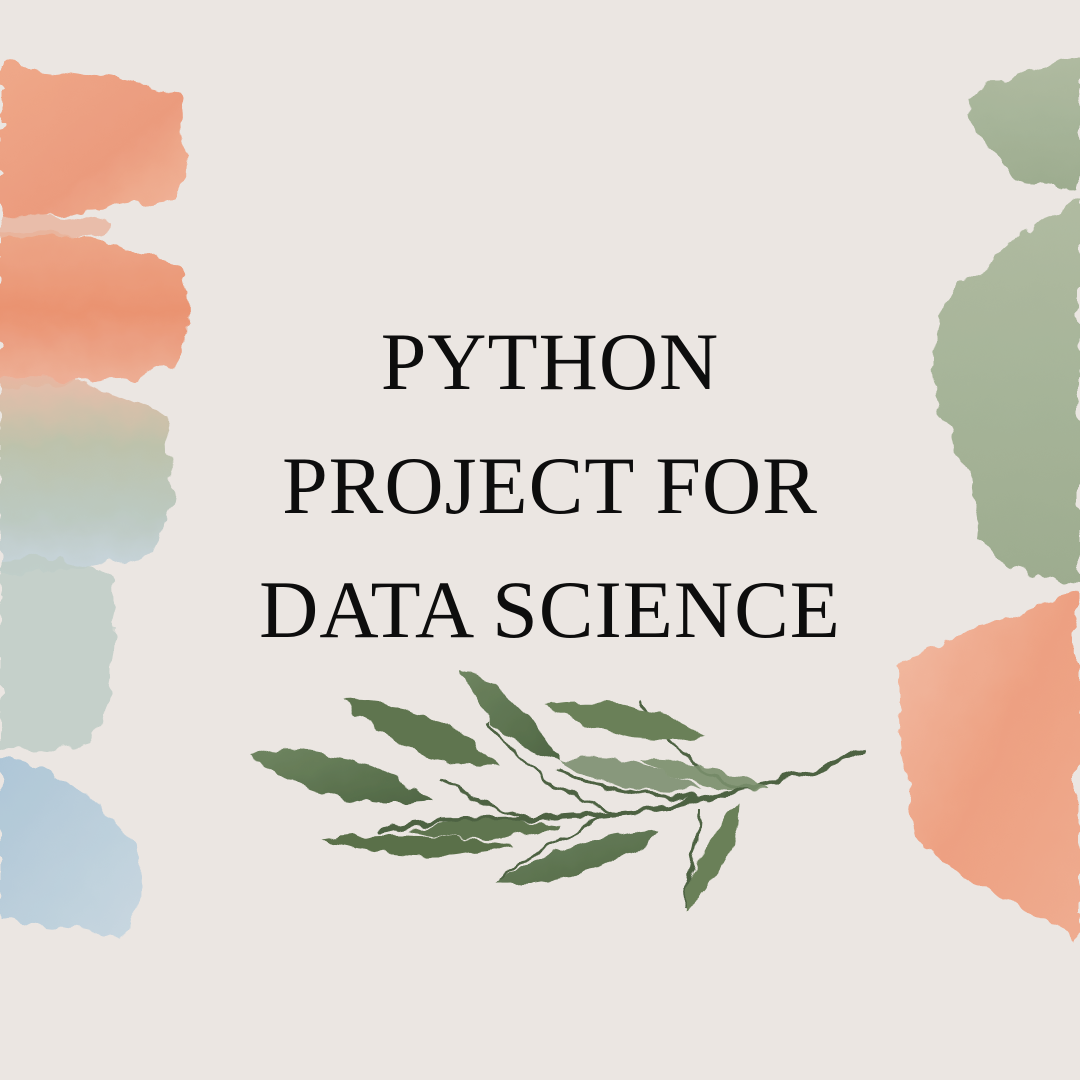 The width and height of the screenshot is (1080, 1080). What do you see at coordinates (550, 361) in the screenshot?
I see `title-line-1: PYTHON` at bounding box center [550, 361].